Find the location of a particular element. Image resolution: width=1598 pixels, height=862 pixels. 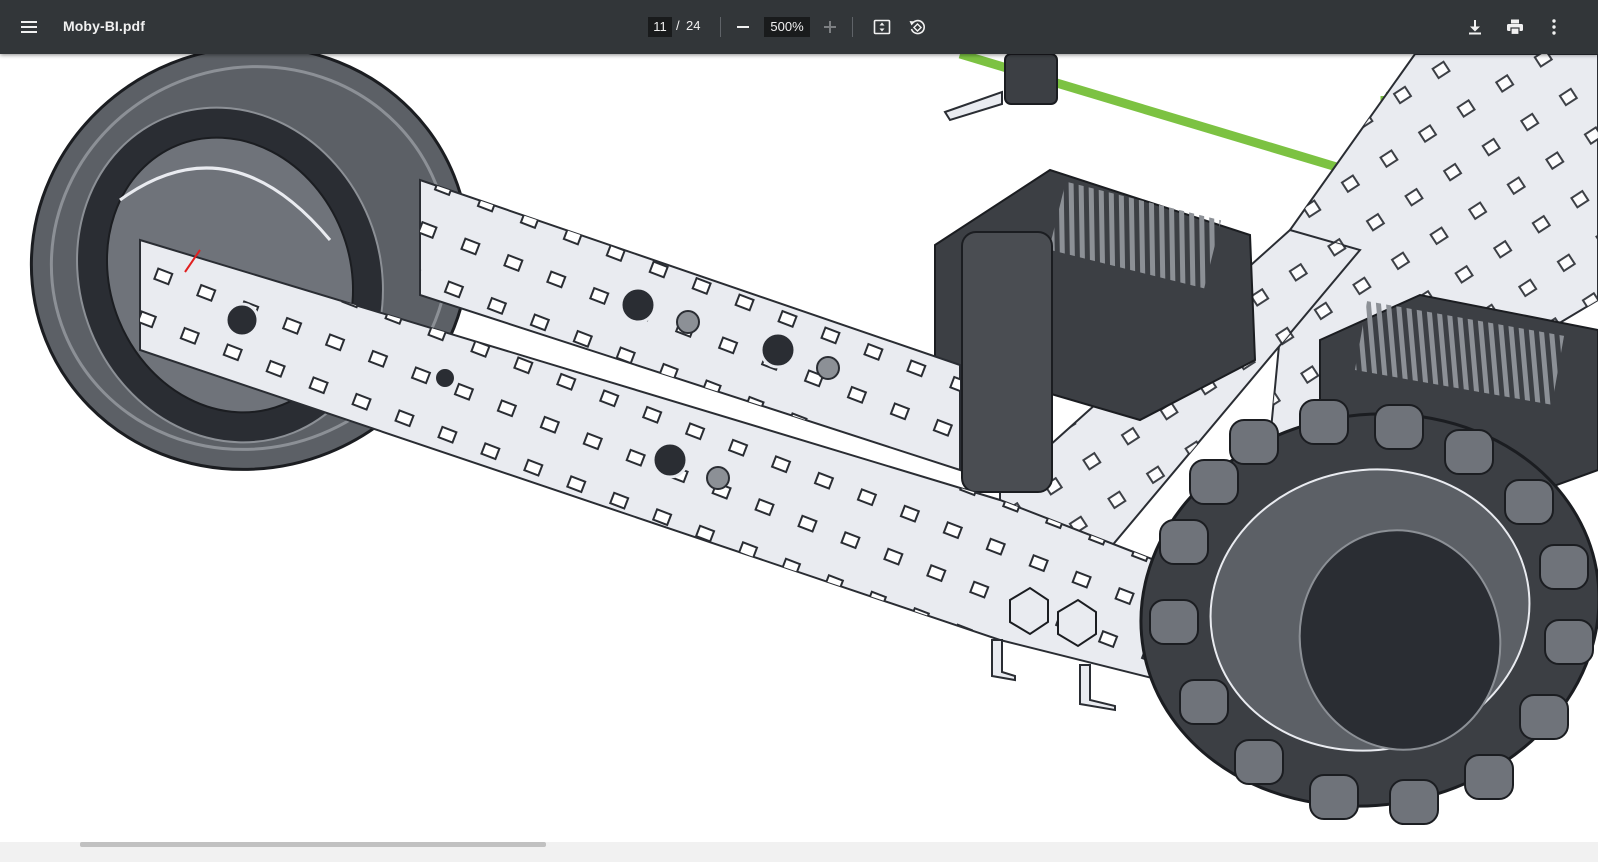

minus-icon is located at coordinates (743, 27).